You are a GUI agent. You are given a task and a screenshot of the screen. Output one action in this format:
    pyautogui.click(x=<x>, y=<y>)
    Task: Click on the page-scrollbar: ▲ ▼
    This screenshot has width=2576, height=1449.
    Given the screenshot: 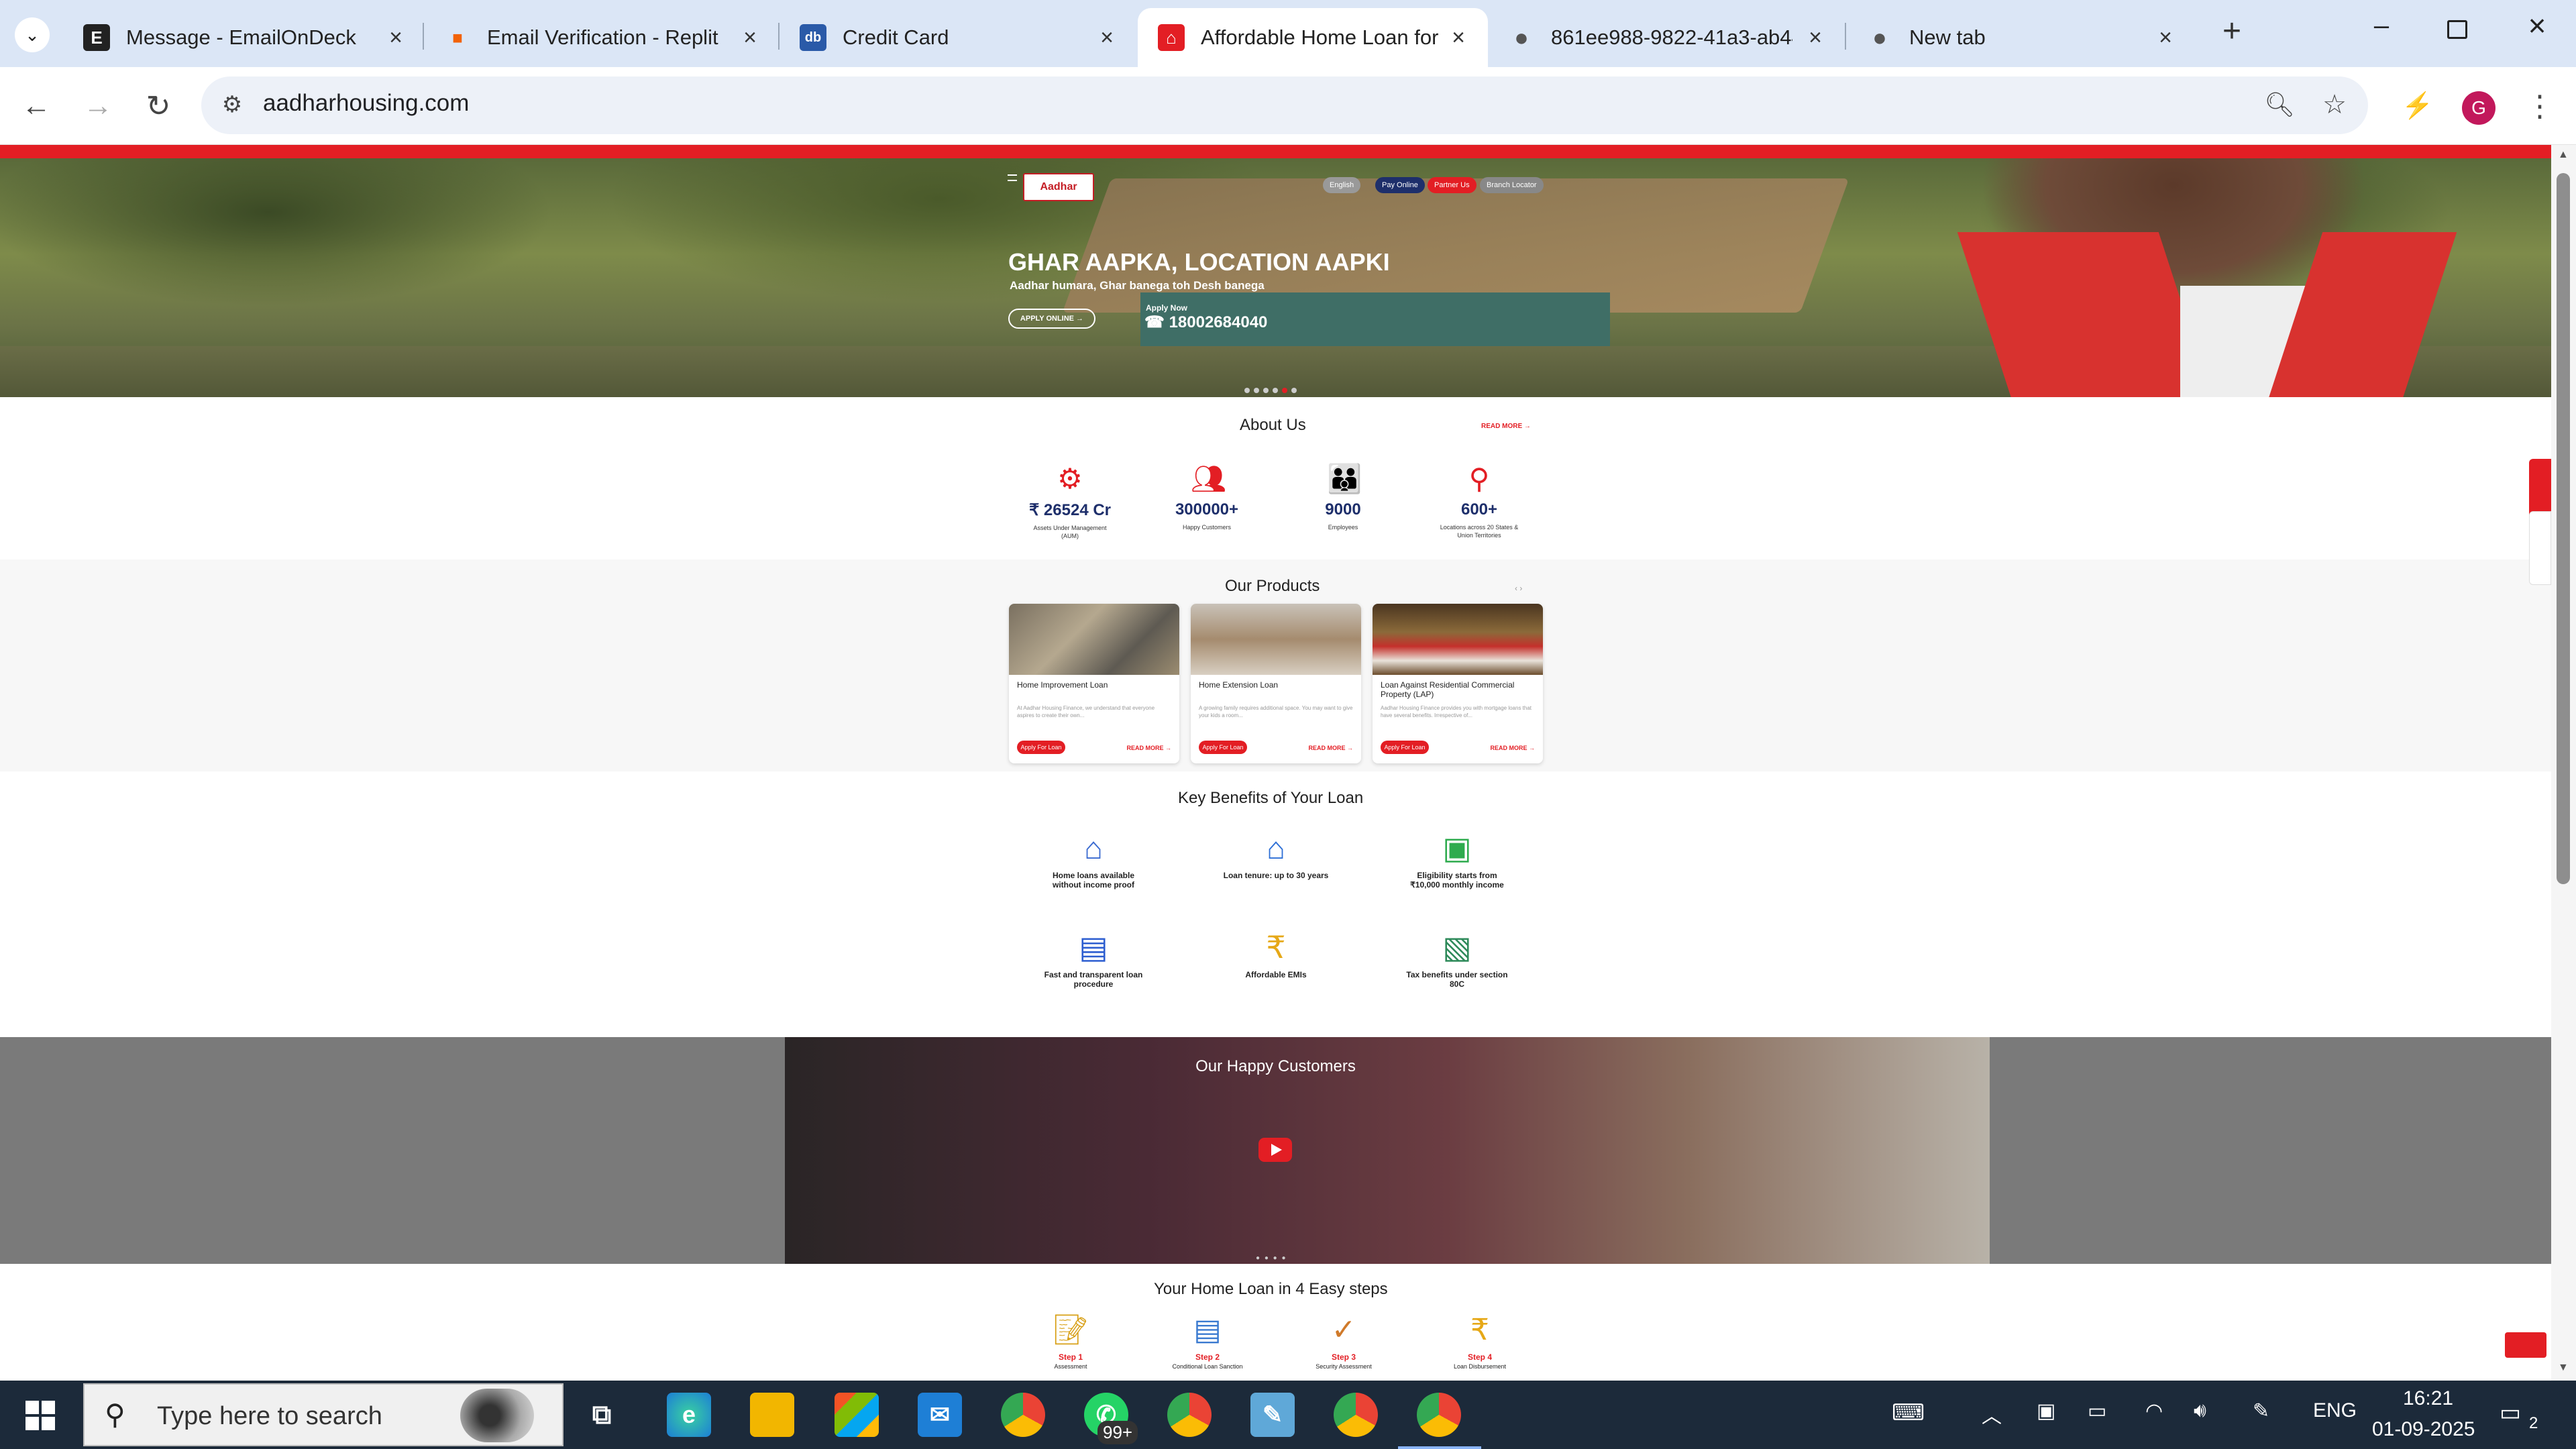 What is the action you would take?
    pyautogui.click(x=2563, y=763)
    